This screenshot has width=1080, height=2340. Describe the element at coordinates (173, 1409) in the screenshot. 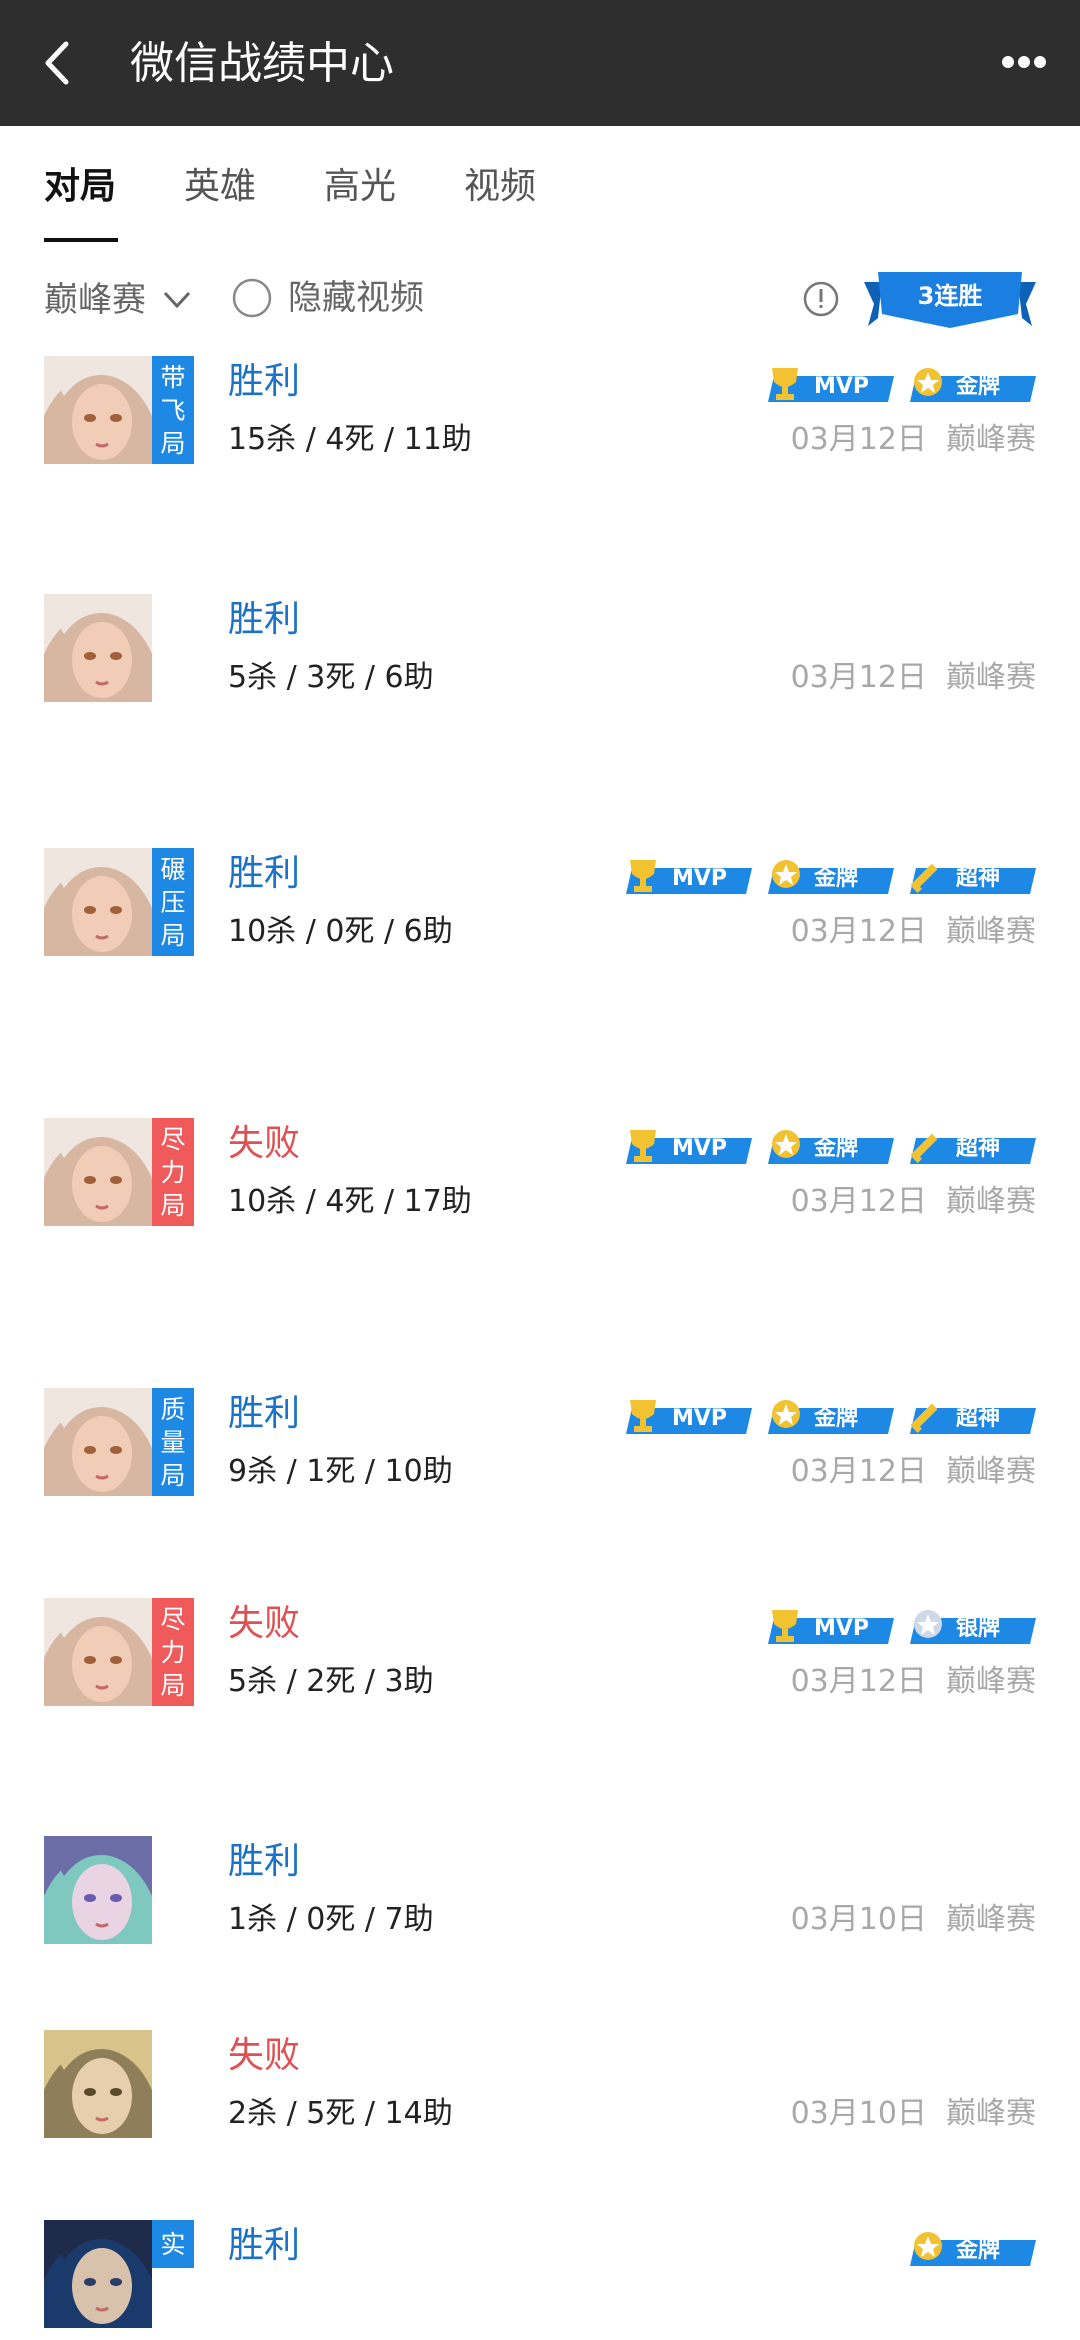

I see `match-tag-char: 质` at that location.